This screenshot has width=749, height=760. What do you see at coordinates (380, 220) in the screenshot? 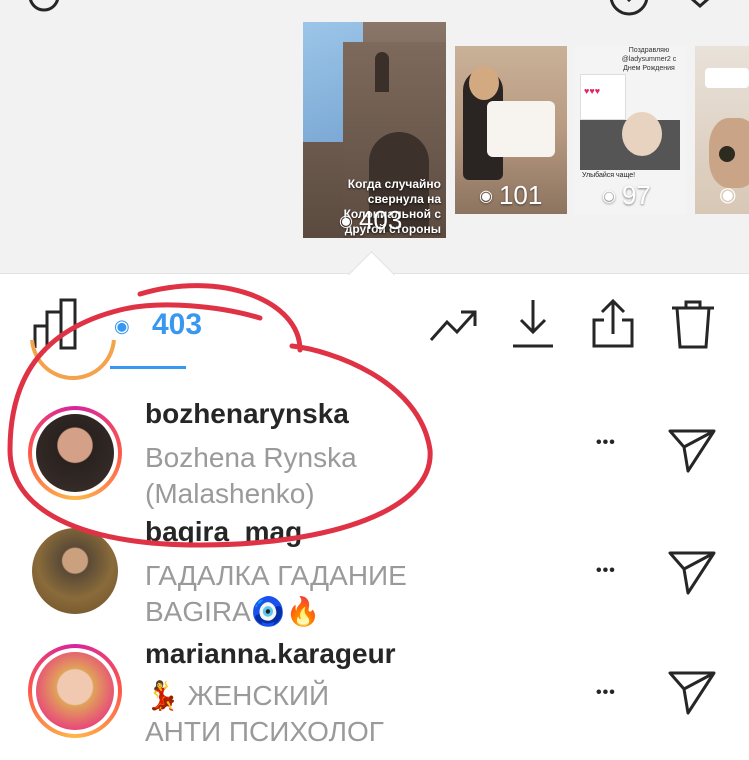
I see `story-view-count: 403` at bounding box center [380, 220].